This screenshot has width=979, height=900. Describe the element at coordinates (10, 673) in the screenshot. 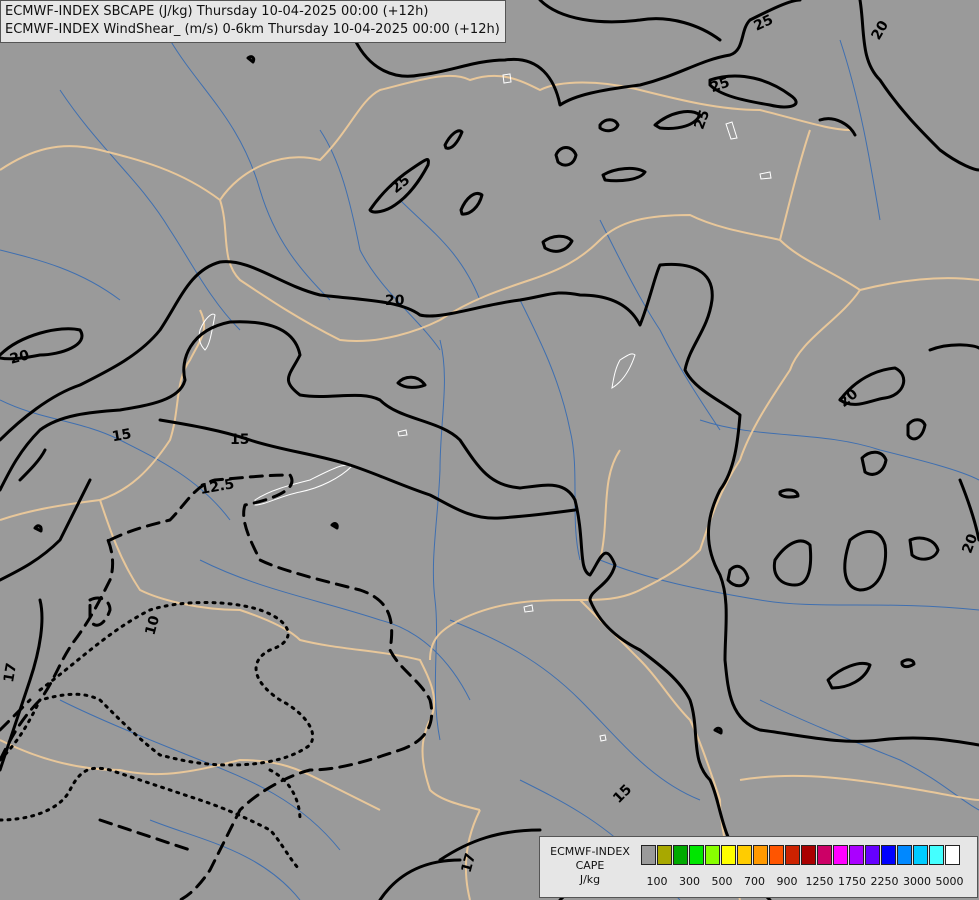

I see `contour-label: 17` at that location.